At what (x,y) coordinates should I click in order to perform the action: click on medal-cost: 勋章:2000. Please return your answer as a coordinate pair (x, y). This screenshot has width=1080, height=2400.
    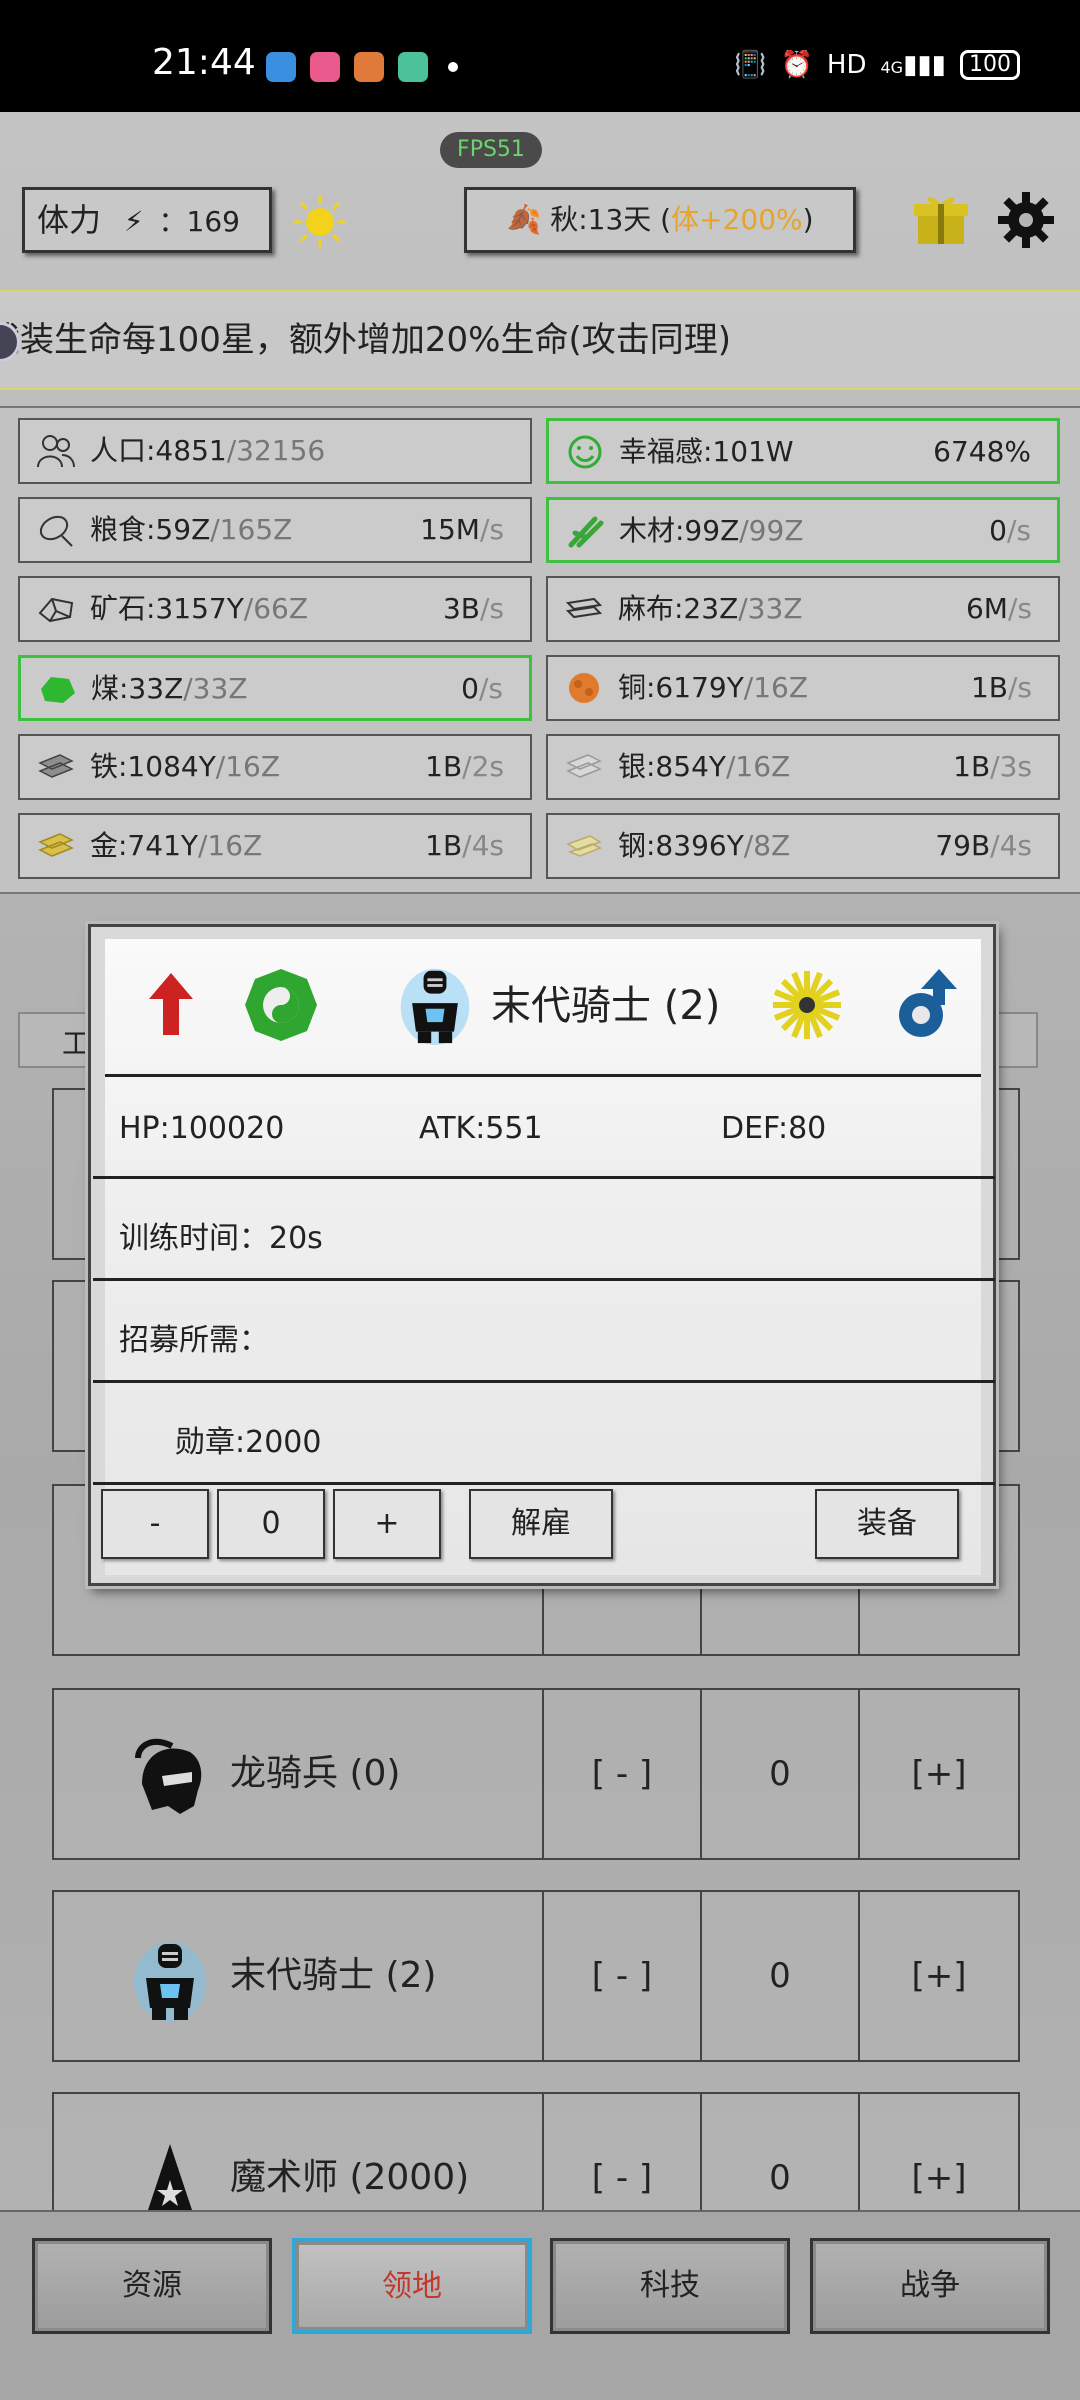
    Looking at the image, I should click on (248, 1442).